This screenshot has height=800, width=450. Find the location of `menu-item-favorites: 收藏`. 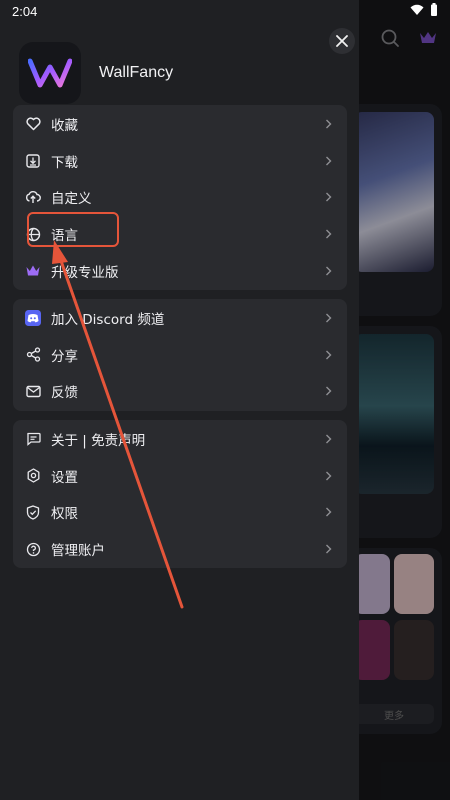

menu-item-favorites: 收藏 is located at coordinates (180, 124).